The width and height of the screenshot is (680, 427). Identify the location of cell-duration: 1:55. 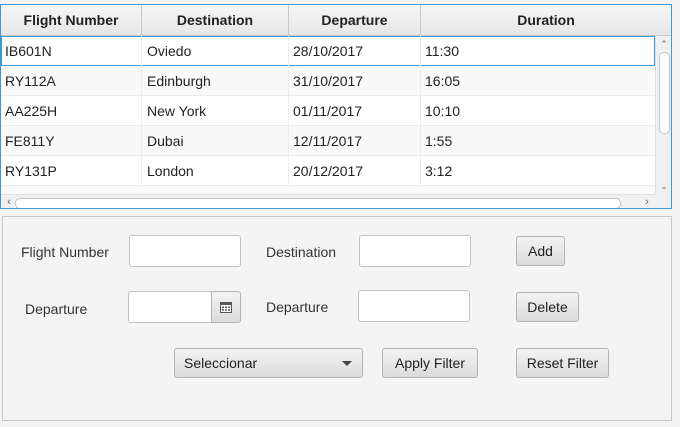
(439, 141).